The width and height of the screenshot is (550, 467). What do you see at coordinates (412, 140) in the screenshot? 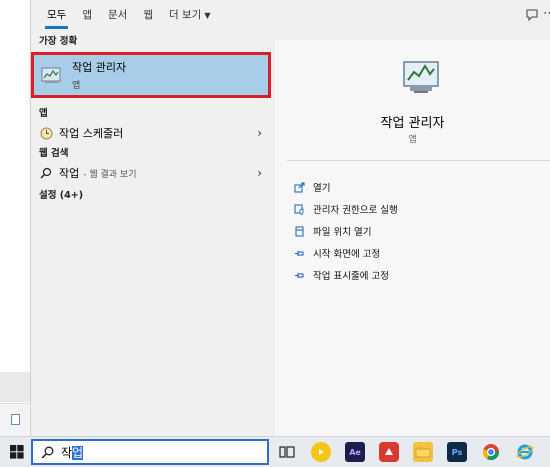
I see `detail-subtitle: 앱` at bounding box center [412, 140].